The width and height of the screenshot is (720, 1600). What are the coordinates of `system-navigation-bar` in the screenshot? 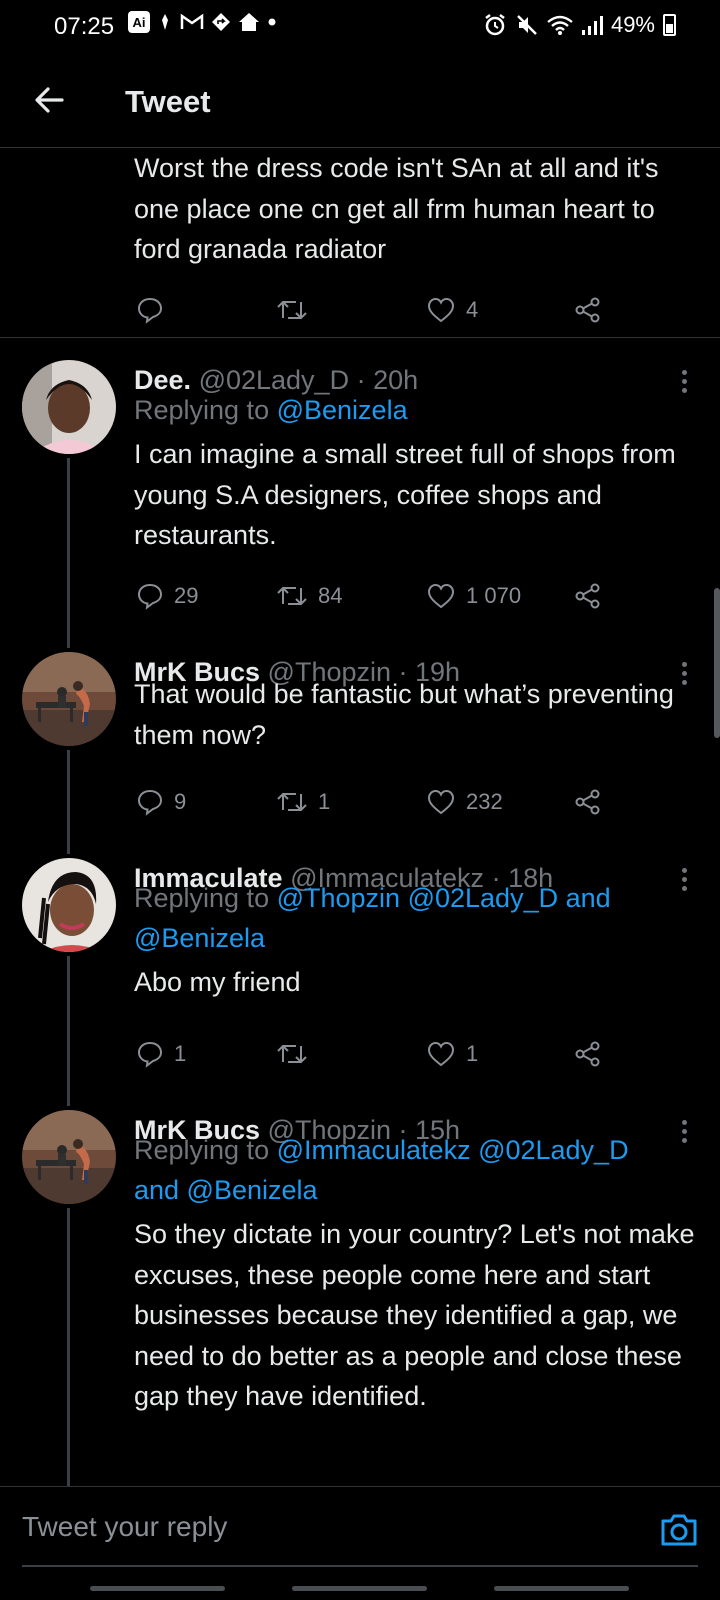 It's located at (360, 1593).